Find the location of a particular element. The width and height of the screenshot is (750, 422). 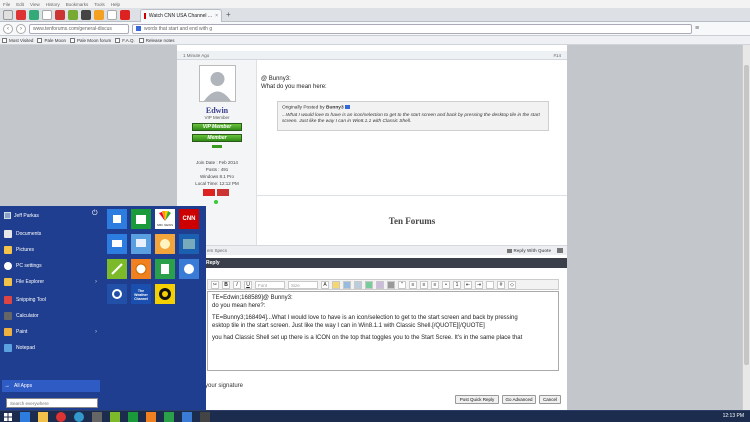

font-select: Font is located at coordinates (270, 284).